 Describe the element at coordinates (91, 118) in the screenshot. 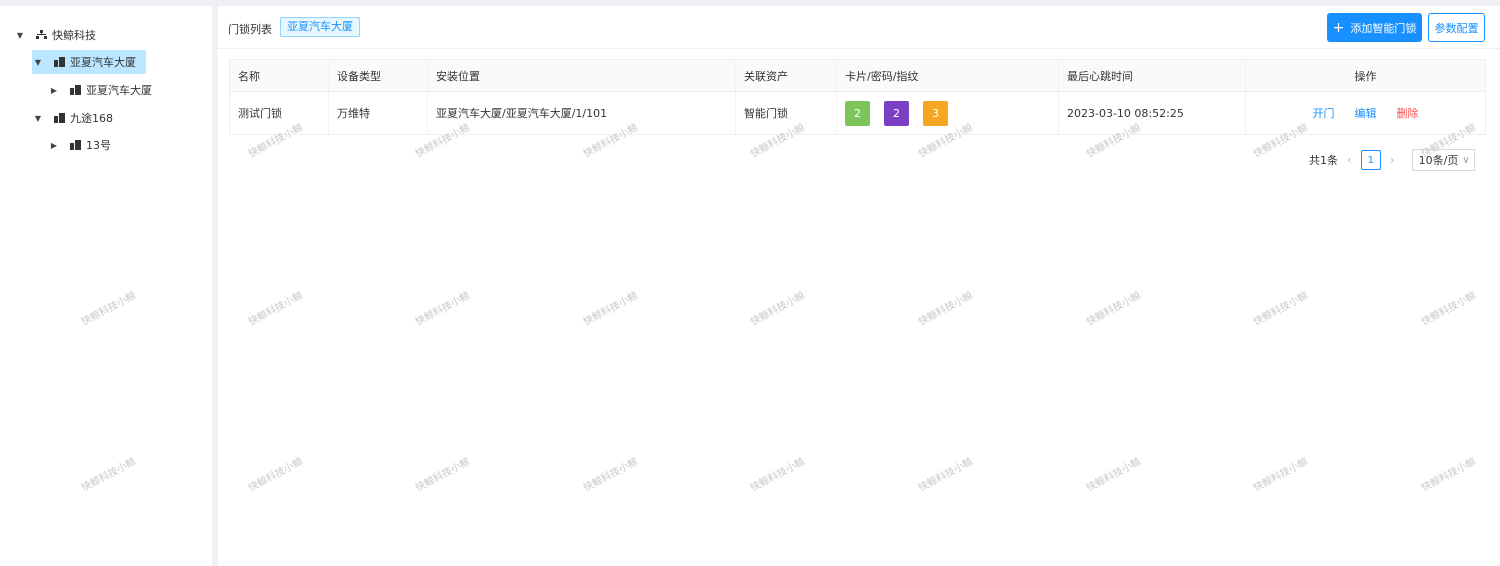

I see `tree-node-label: 九途168` at that location.